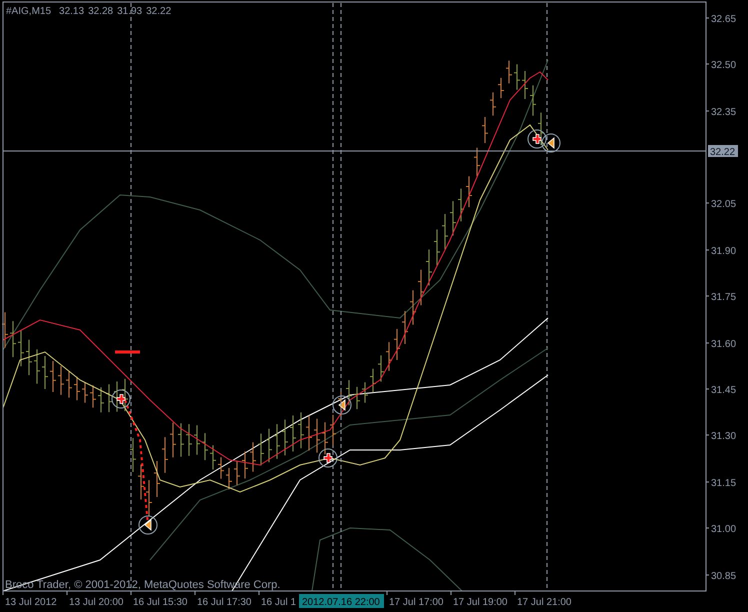 Image resolution: width=748 pixels, height=612 pixels. Describe the element at coordinates (723, 112) in the screenshot. I see `price-label: 32.35` at that location.